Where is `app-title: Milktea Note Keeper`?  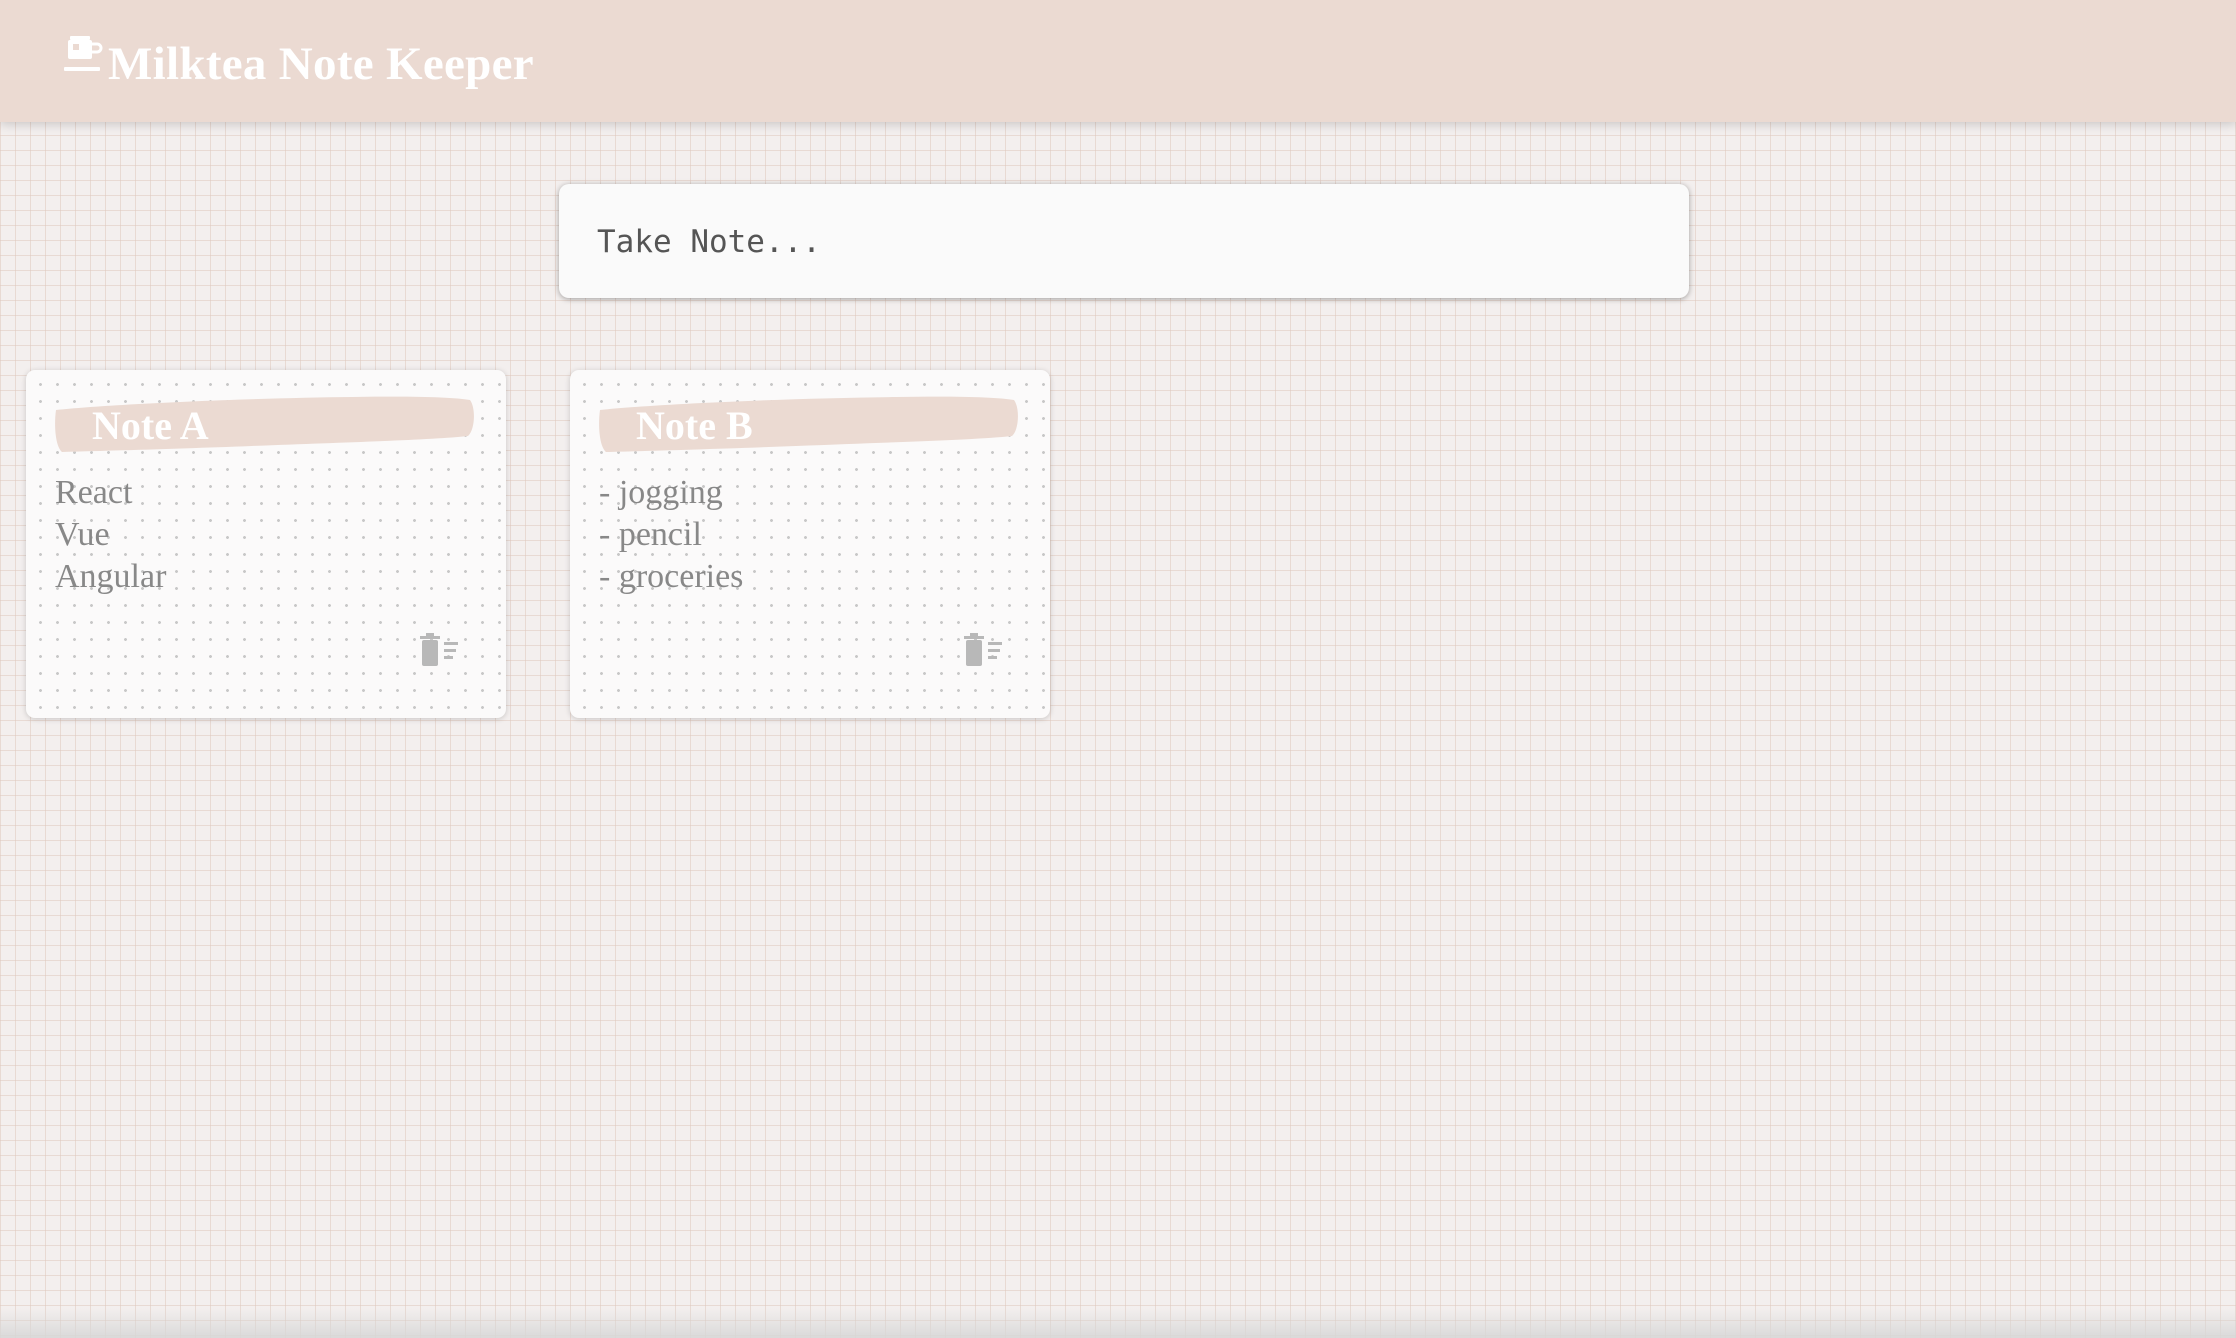
app-title: Milktea Note Keeper is located at coordinates (321, 64).